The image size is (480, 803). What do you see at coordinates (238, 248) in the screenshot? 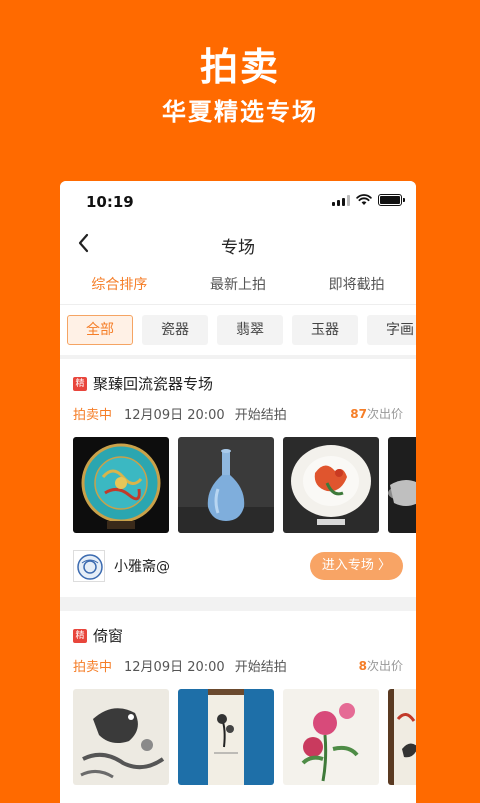
I see `page-title: 专场` at bounding box center [238, 248].